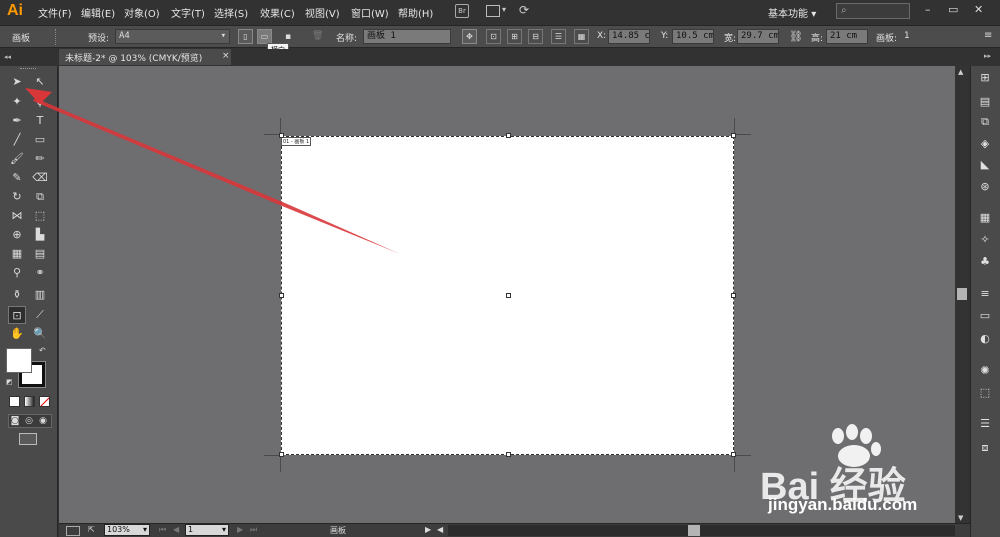 The width and height of the screenshot is (1000, 537). What do you see at coordinates (118, 529) in the screenshot?
I see `zoom-value: 103%` at bounding box center [118, 529].